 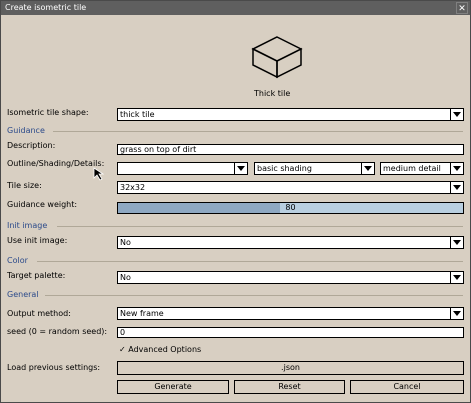 What do you see at coordinates (290, 114) in the screenshot?
I see `shape-select: thick tile` at bounding box center [290, 114].